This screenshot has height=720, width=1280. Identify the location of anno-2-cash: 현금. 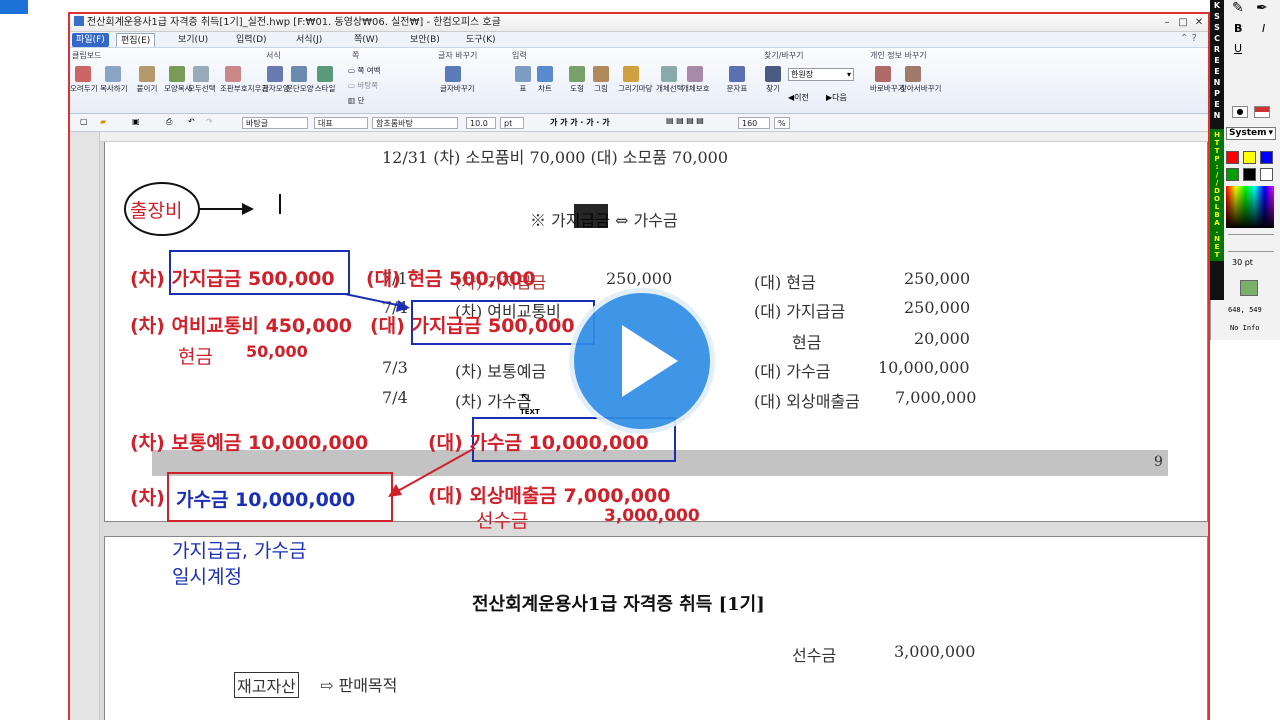
(195, 357).